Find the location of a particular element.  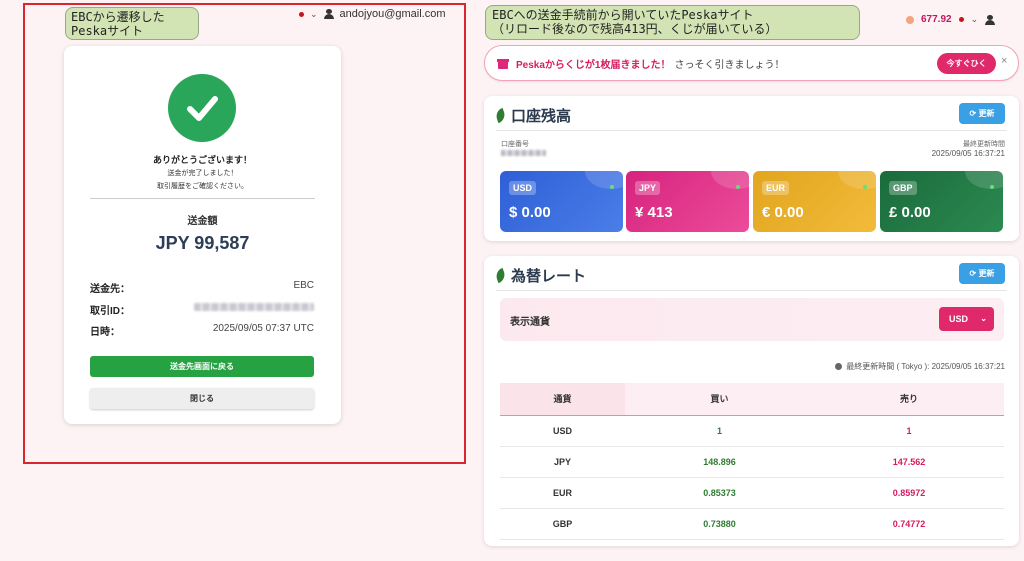

right-note-line-1: EBCへの送金手続前から開いていたPeskaサイト is located at coordinates (623, 15).